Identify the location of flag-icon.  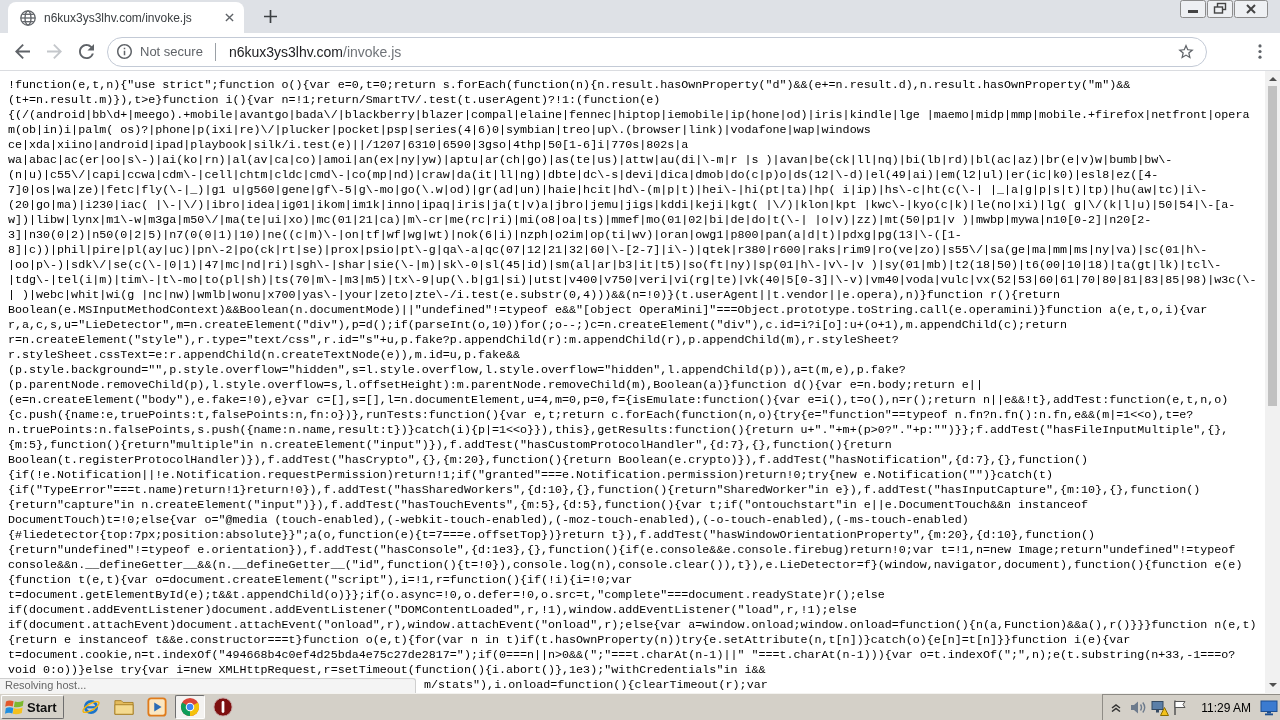
(1180, 707).